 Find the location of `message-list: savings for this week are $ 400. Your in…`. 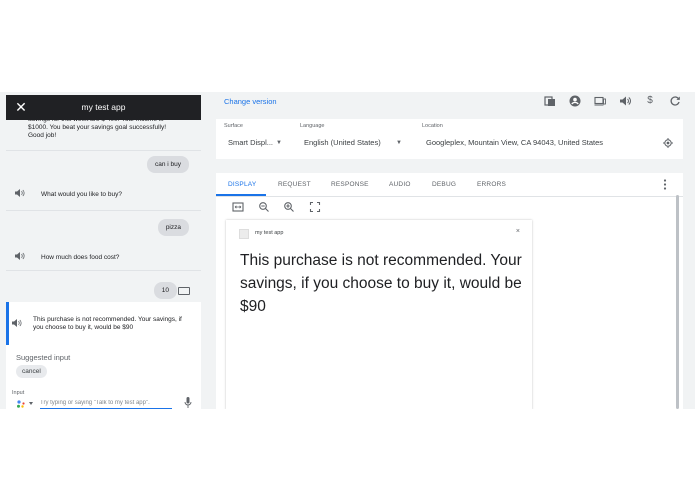

message-list: savings for this week are $ 400. Your in… is located at coordinates (103, 232).